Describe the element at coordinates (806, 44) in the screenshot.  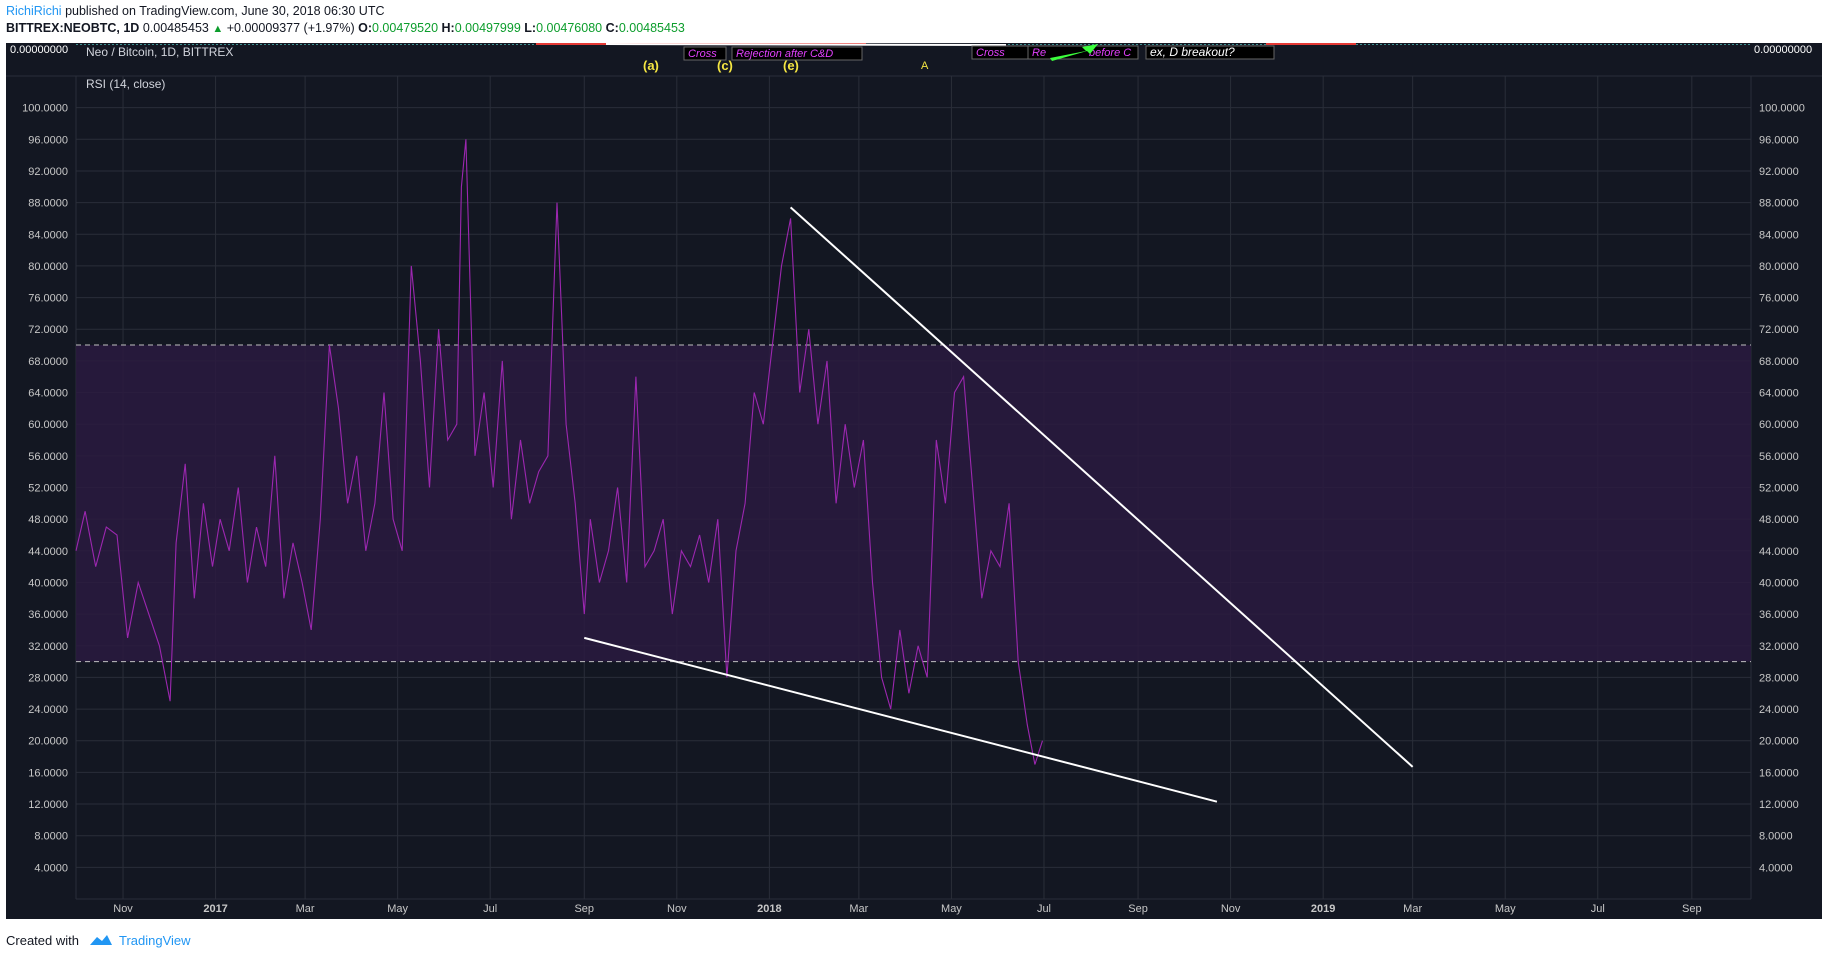
I see `price-white-segment` at that location.